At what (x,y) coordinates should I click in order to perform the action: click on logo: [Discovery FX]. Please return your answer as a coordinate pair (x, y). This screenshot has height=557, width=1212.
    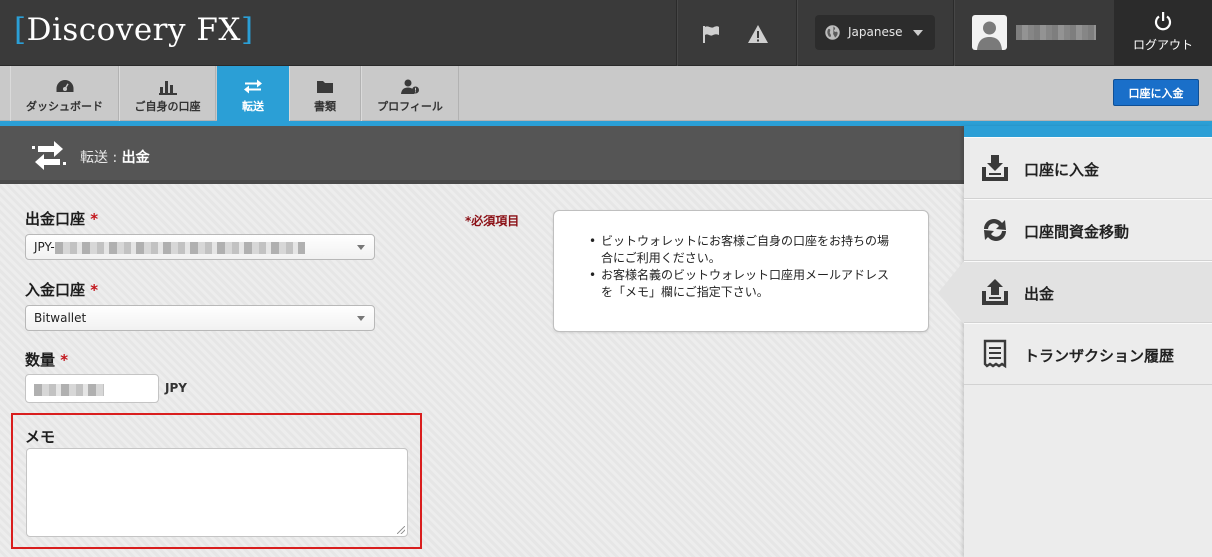
    Looking at the image, I should click on (134, 30).